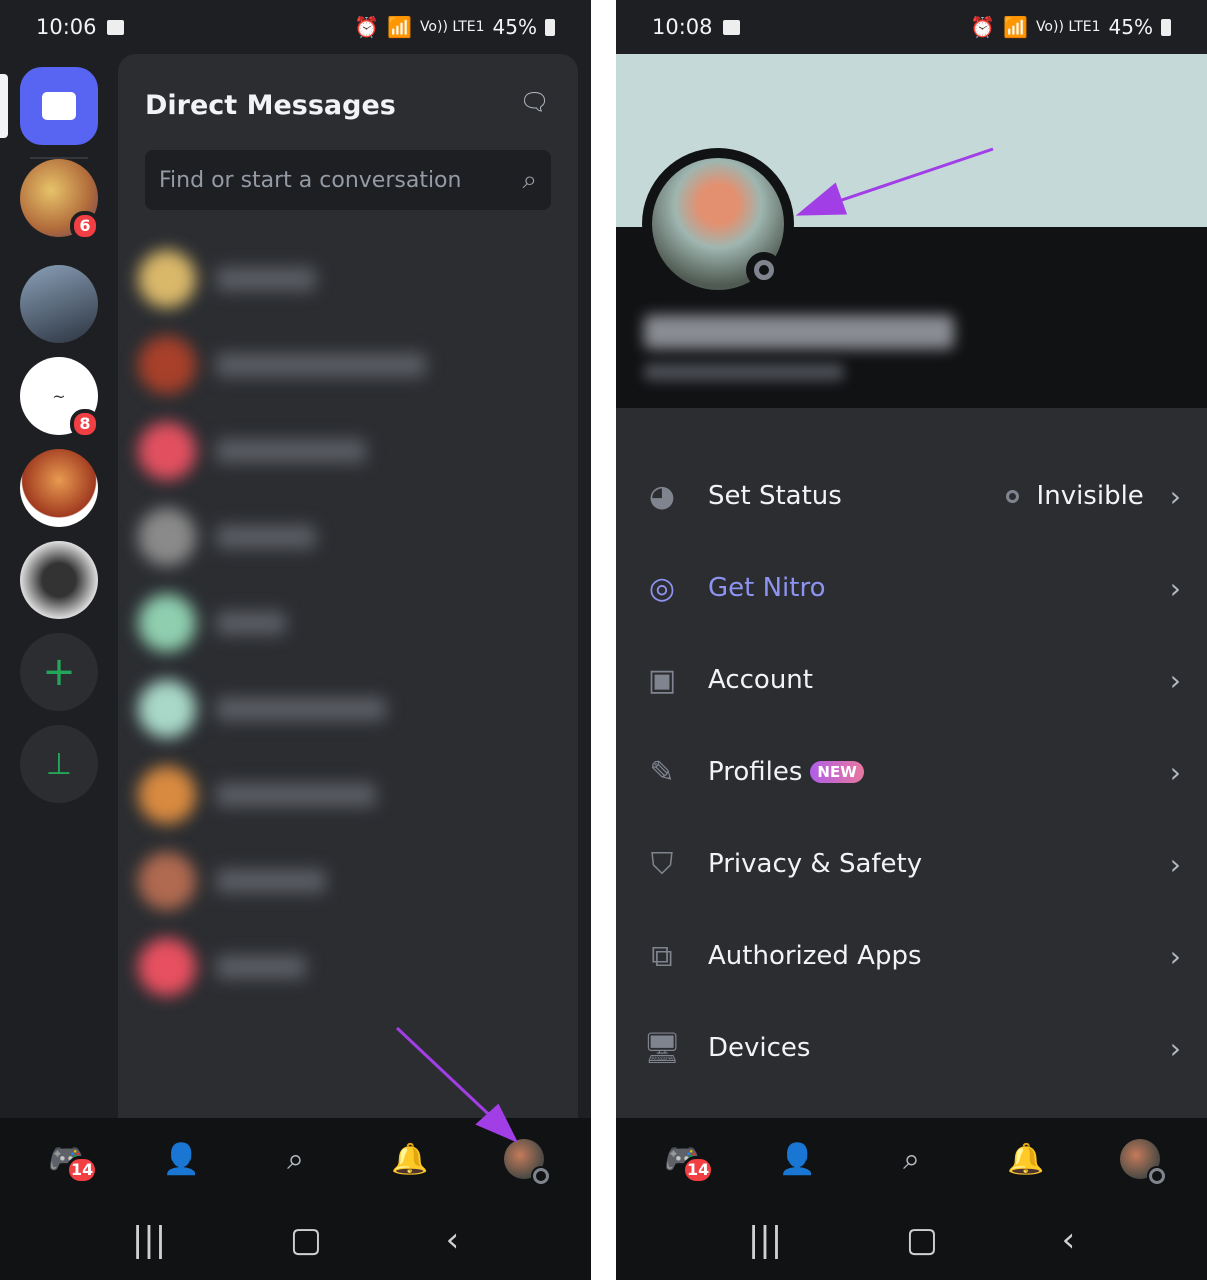 The width and height of the screenshot is (1207, 1280). I want to click on page-title: Direct Messages, so click(270, 105).